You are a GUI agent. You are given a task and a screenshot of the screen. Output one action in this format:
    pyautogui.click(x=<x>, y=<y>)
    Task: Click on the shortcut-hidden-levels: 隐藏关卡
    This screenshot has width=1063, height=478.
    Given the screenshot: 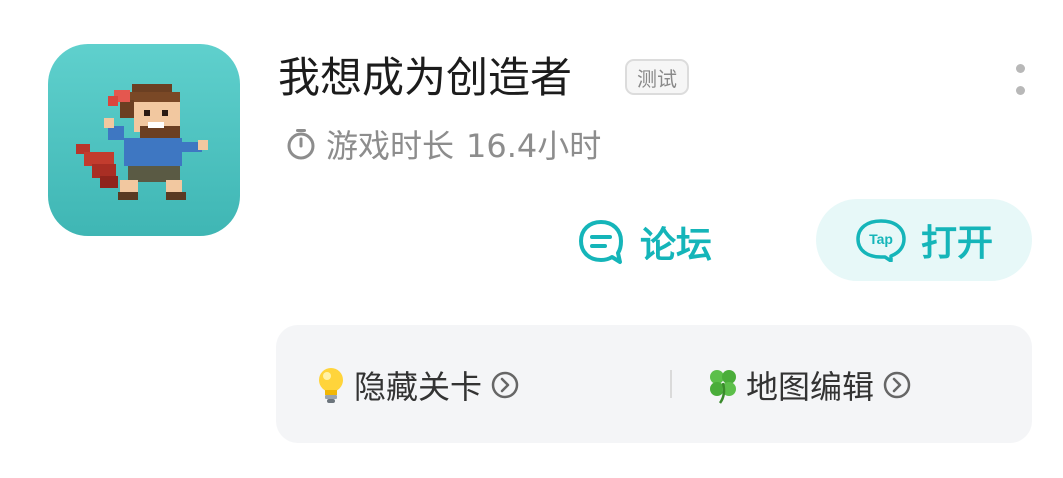 What is the action you would take?
    pyautogui.click(x=417, y=385)
    